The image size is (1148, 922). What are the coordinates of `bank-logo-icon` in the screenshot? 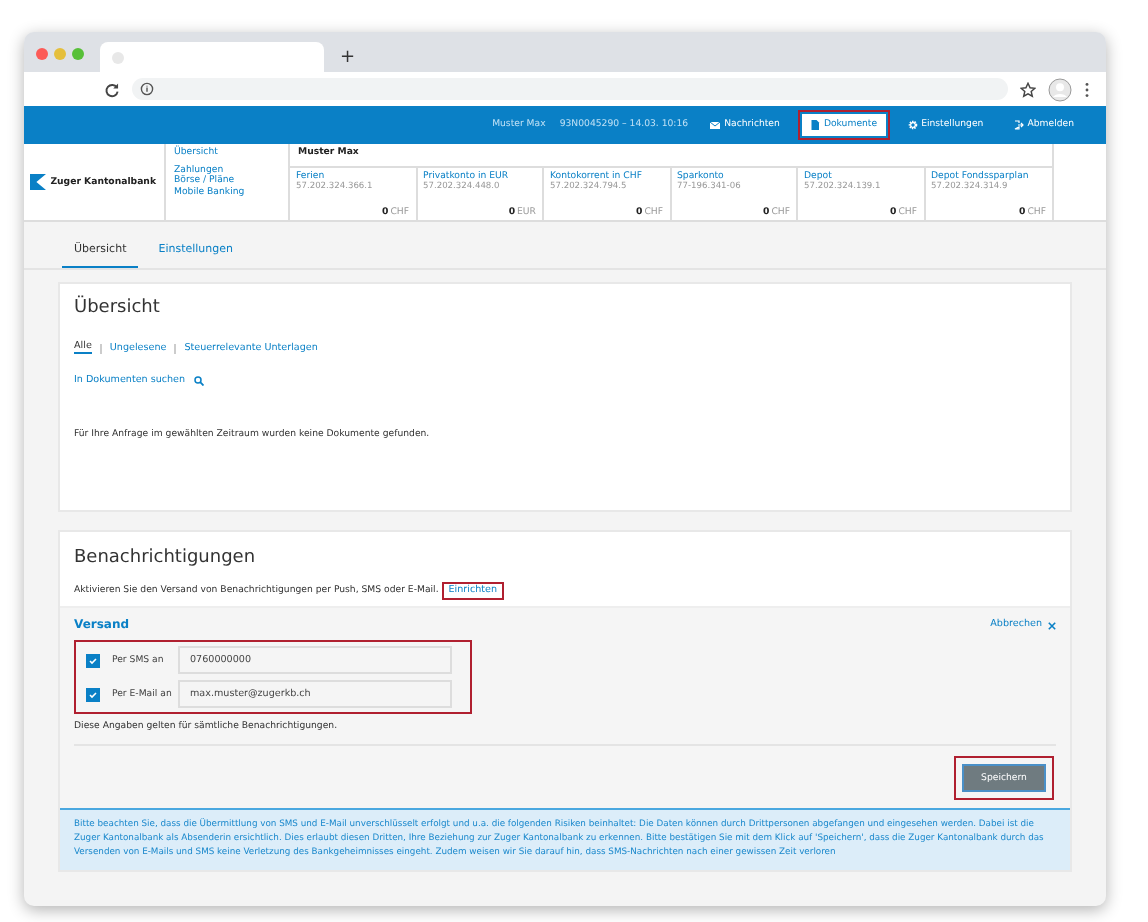 It's located at (38, 182).